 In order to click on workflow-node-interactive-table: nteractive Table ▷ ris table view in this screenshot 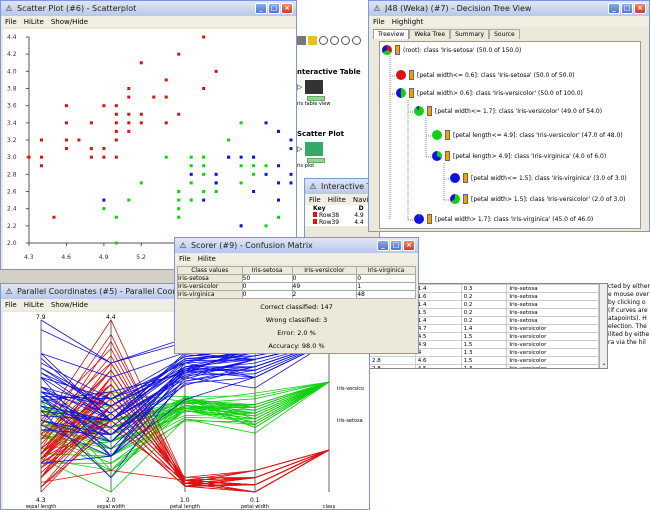, I will do `click(332, 93)`.